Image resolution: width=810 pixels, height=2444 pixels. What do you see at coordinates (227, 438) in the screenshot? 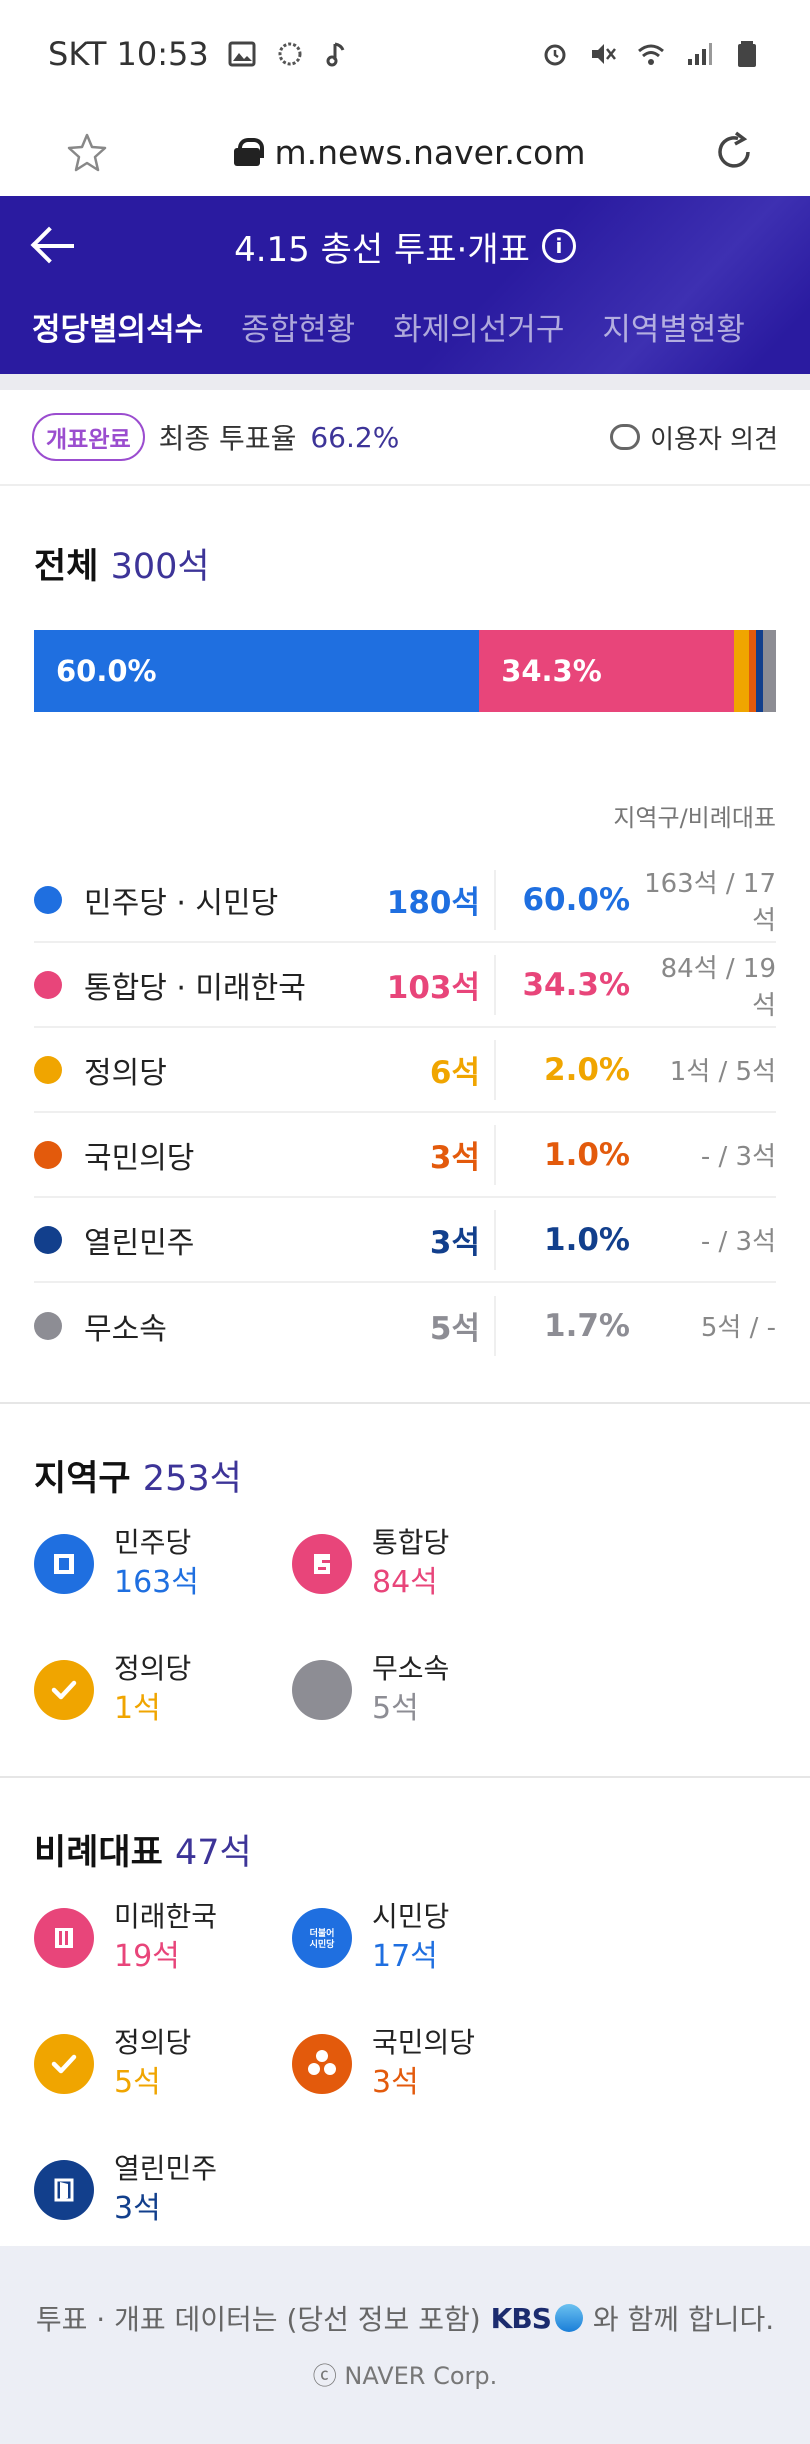
I see `turnout-label: 최종 투표율` at bounding box center [227, 438].